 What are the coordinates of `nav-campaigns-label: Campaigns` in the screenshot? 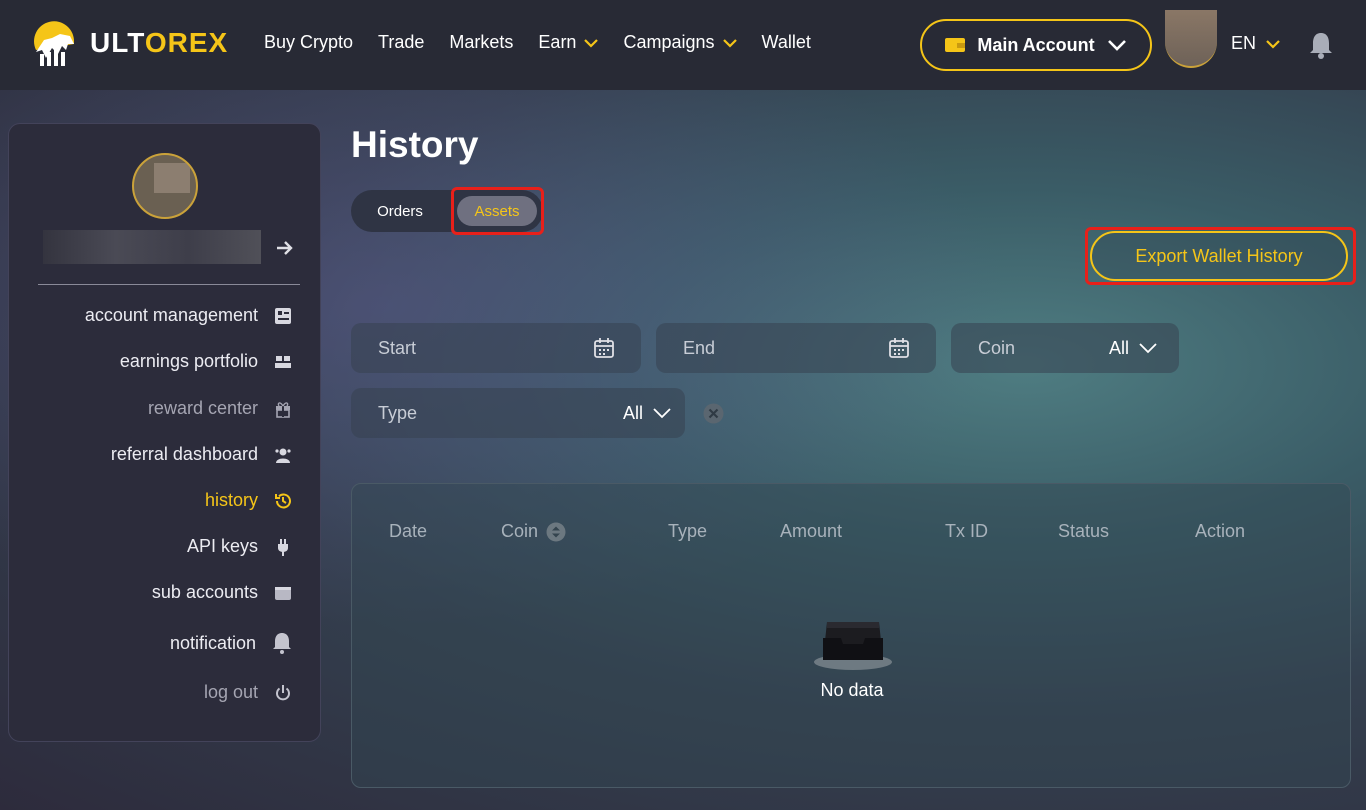 It's located at (669, 42).